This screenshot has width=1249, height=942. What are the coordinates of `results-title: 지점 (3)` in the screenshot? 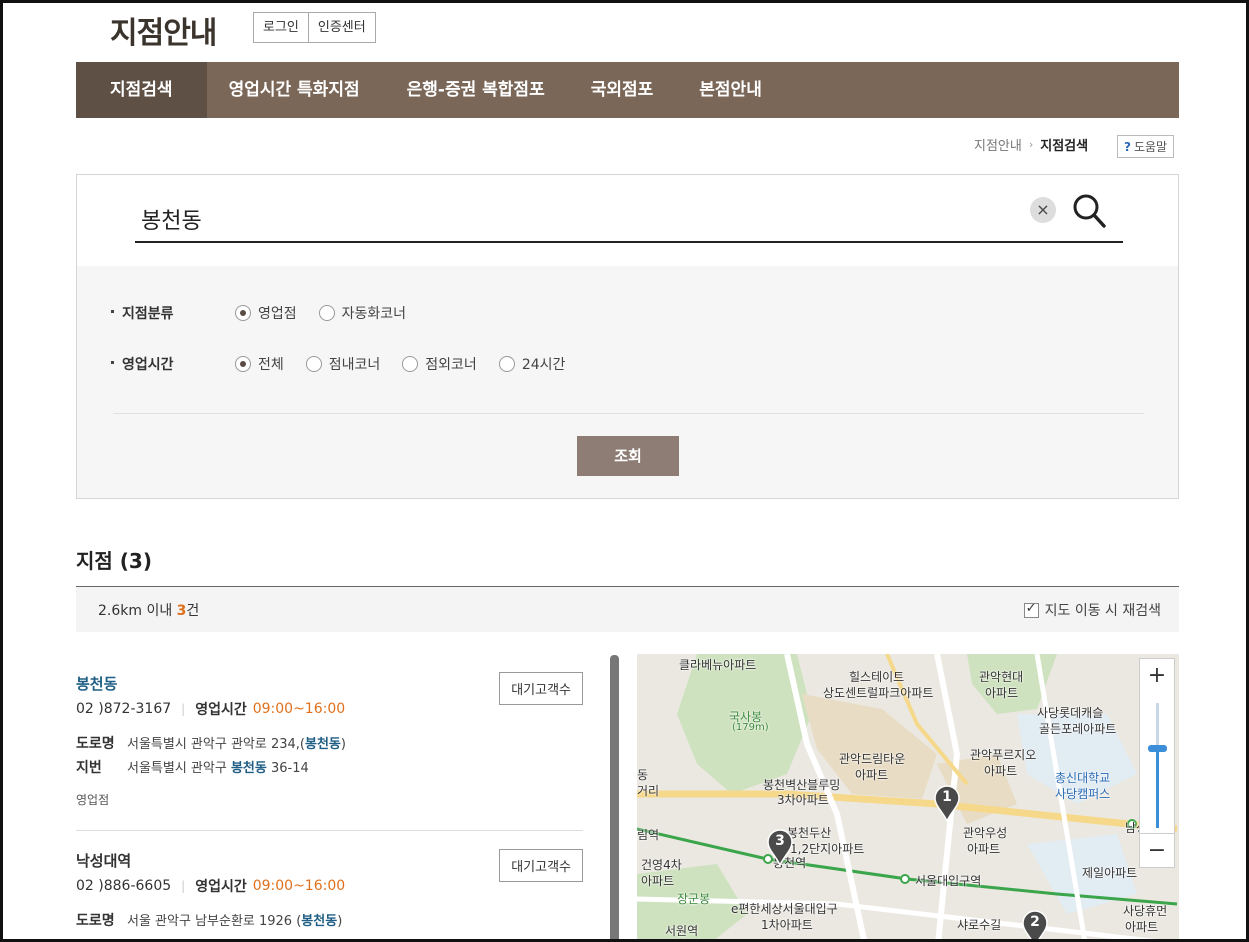 It's located at (114, 561).